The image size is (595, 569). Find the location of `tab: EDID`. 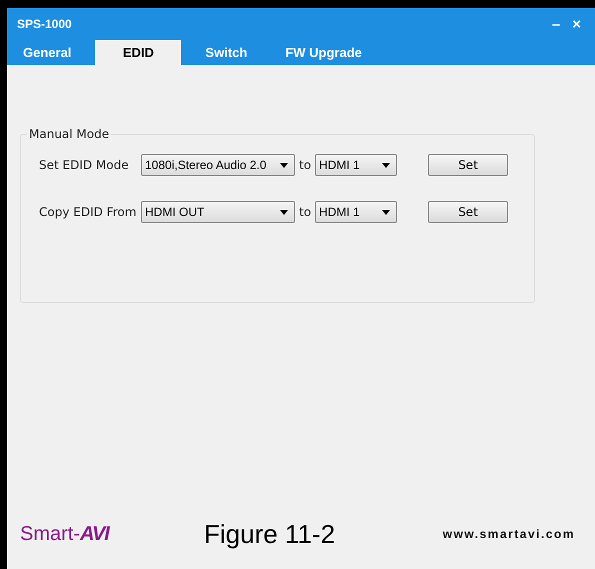

tab: EDID is located at coordinates (138, 52).